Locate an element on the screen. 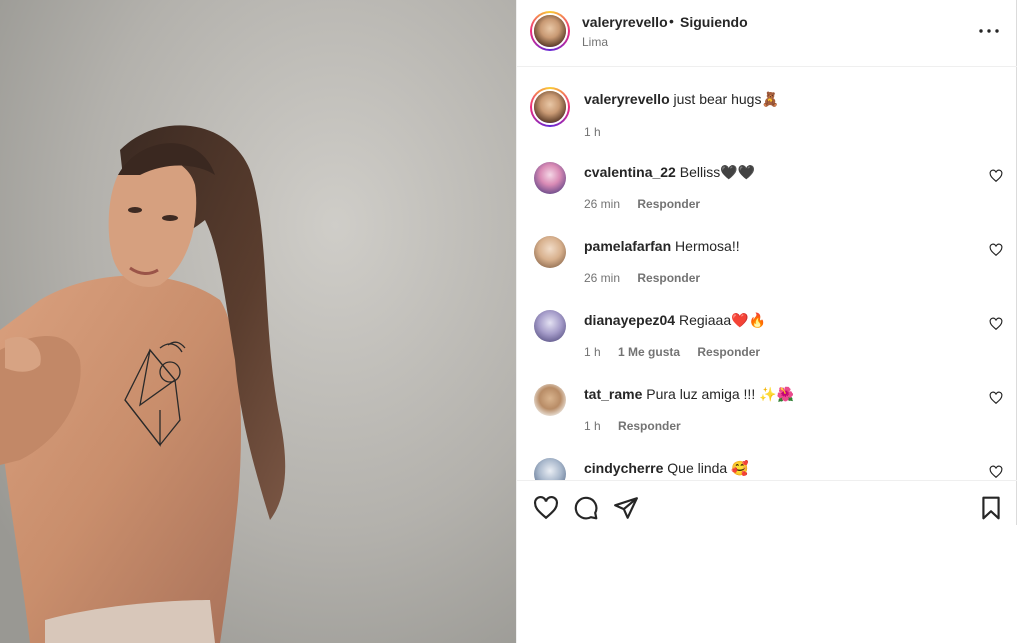 This screenshot has height=643, width=1017. comment-line: cvalentina_22 Belliss🖤🖤 is located at coordinates (669, 172).